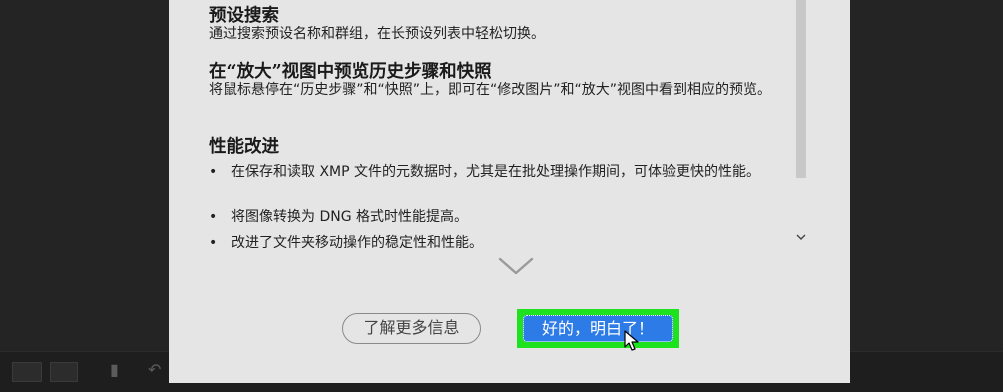  Describe the element at coordinates (350, 72) in the screenshot. I see `section-title-zoom-preview: 在“放大”视图中预览历史步骤和快照` at that location.